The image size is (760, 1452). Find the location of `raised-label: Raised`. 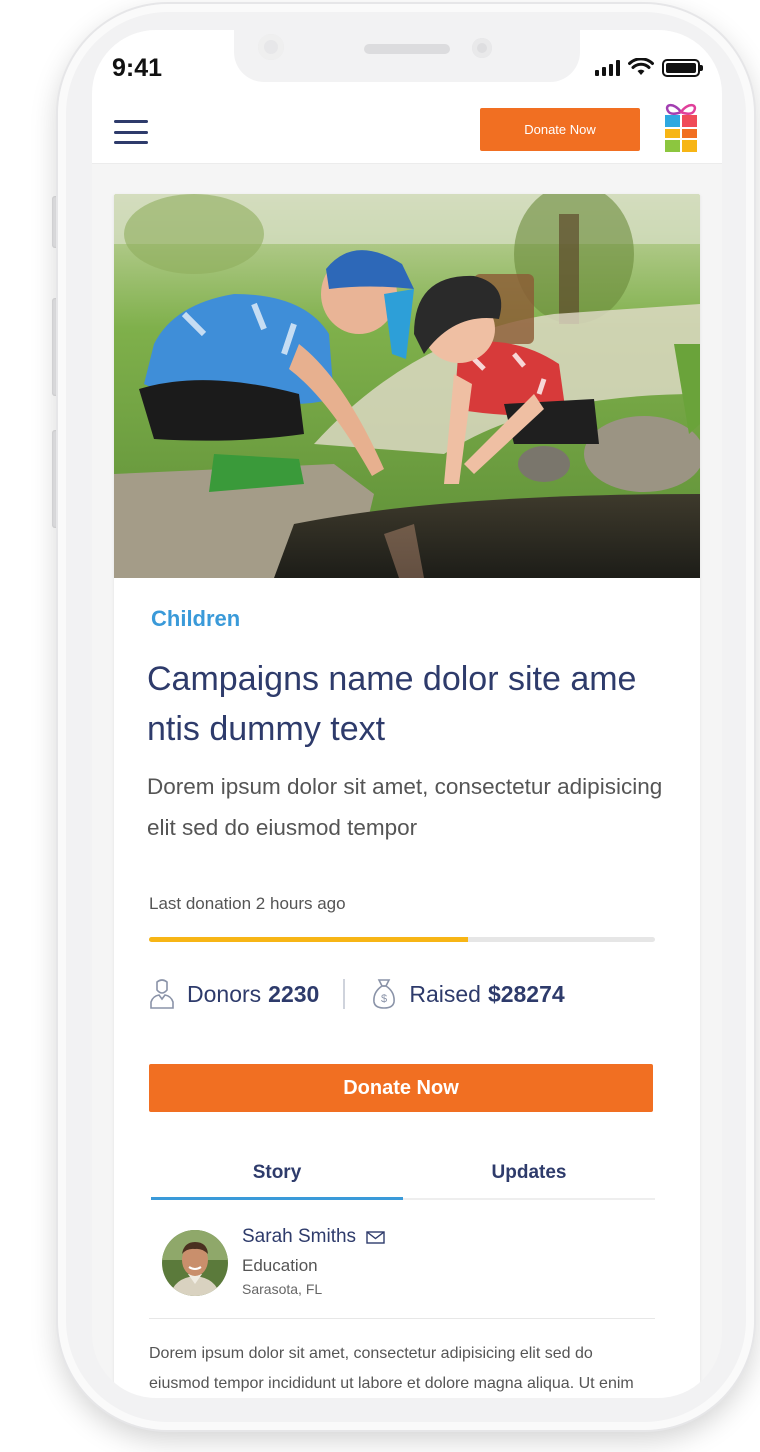

raised-label: Raised is located at coordinates (445, 993).